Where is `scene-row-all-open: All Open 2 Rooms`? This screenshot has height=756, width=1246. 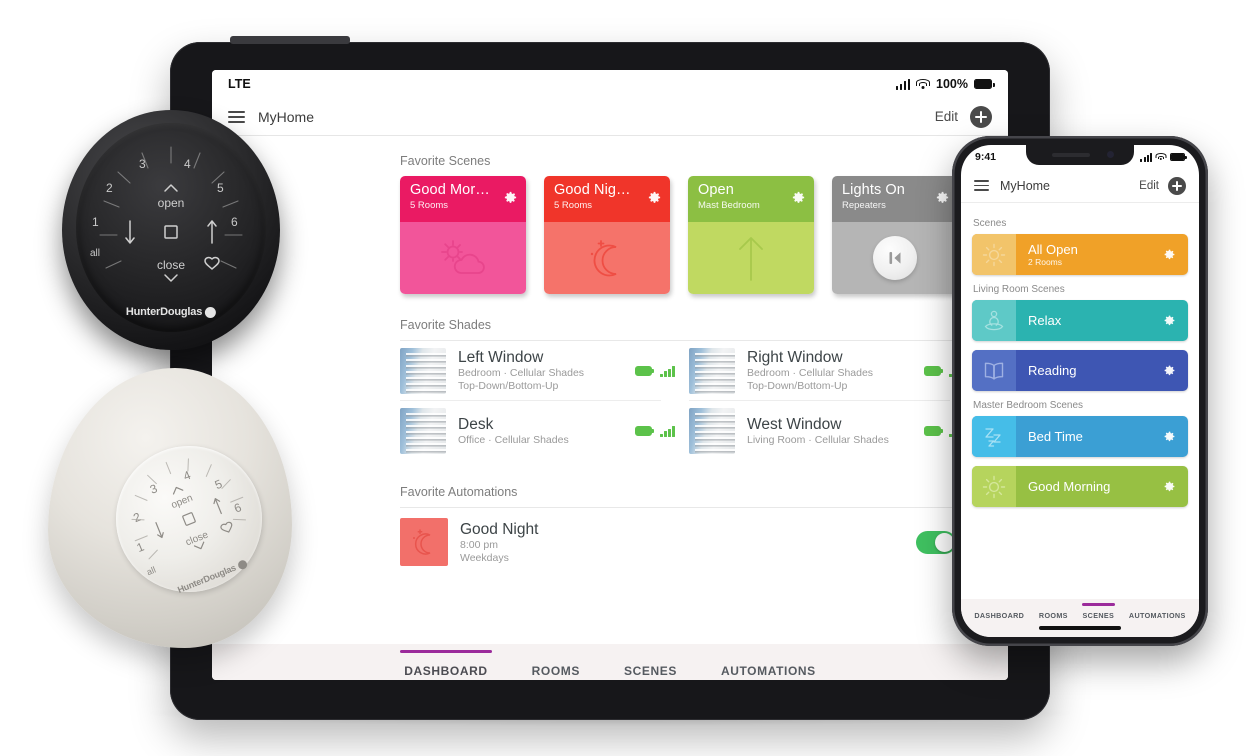 scene-row-all-open: All Open 2 Rooms is located at coordinates (1080, 254).